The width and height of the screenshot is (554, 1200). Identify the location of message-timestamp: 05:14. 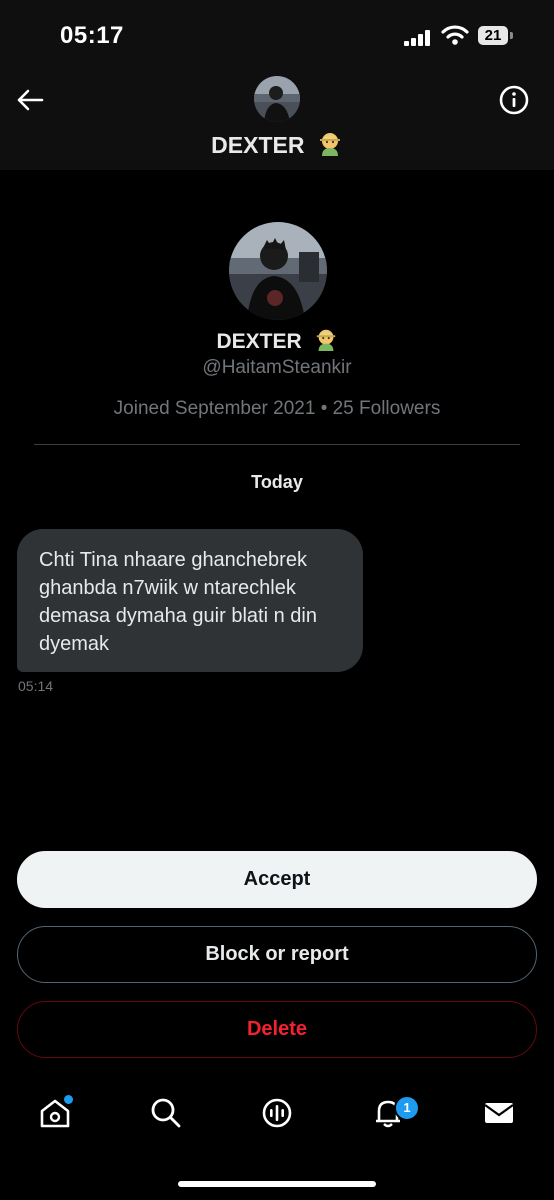
(36, 686).